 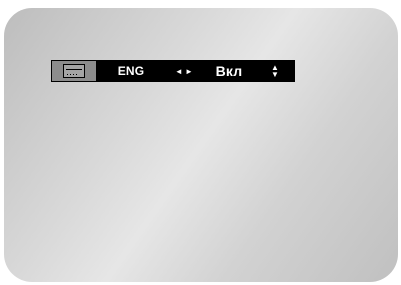 What do you see at coordinates (189, 71) in the screenshot?
I see `right-arrow-icon: ►` at bounding box center [189, 71].